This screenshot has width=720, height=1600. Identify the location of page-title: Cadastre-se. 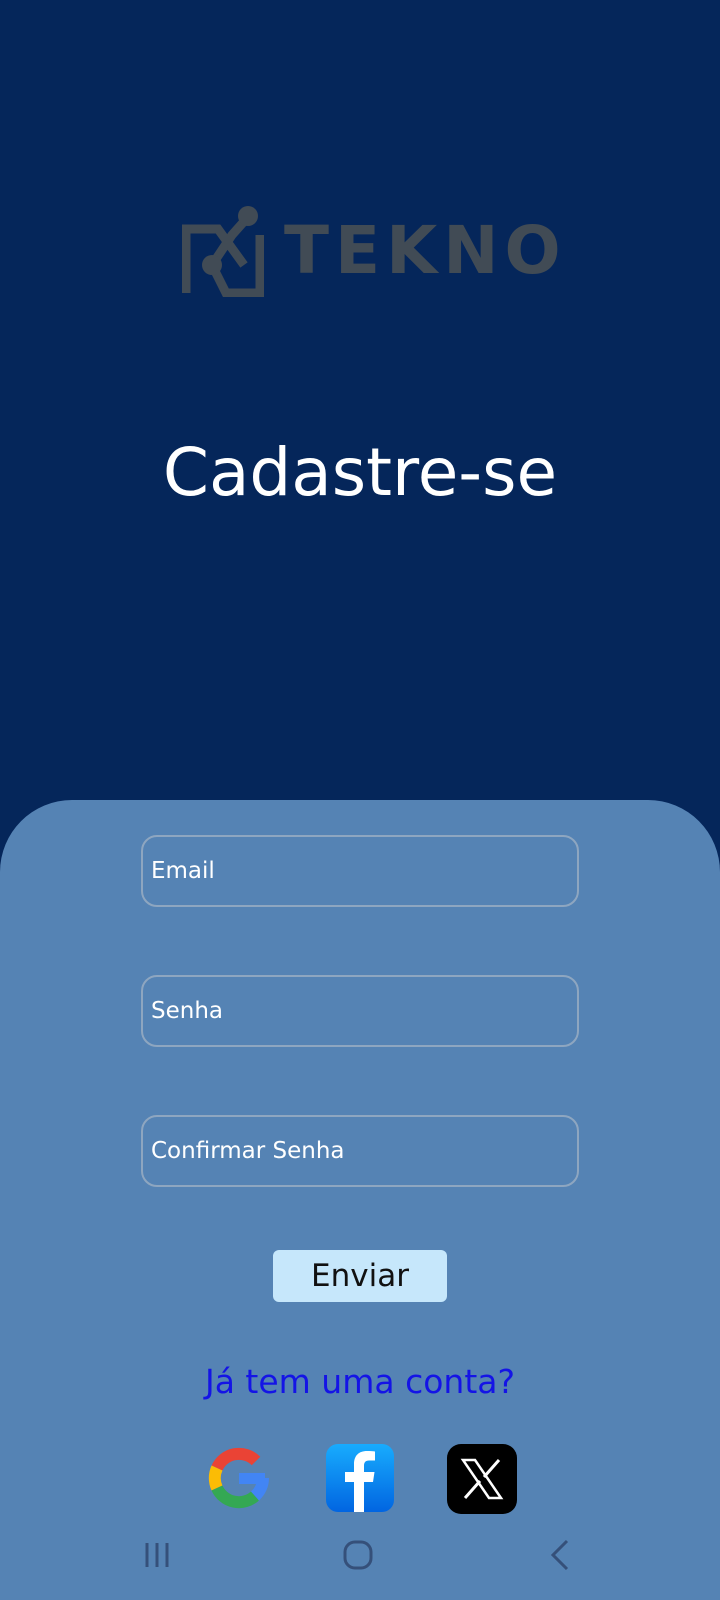
(360, 472).